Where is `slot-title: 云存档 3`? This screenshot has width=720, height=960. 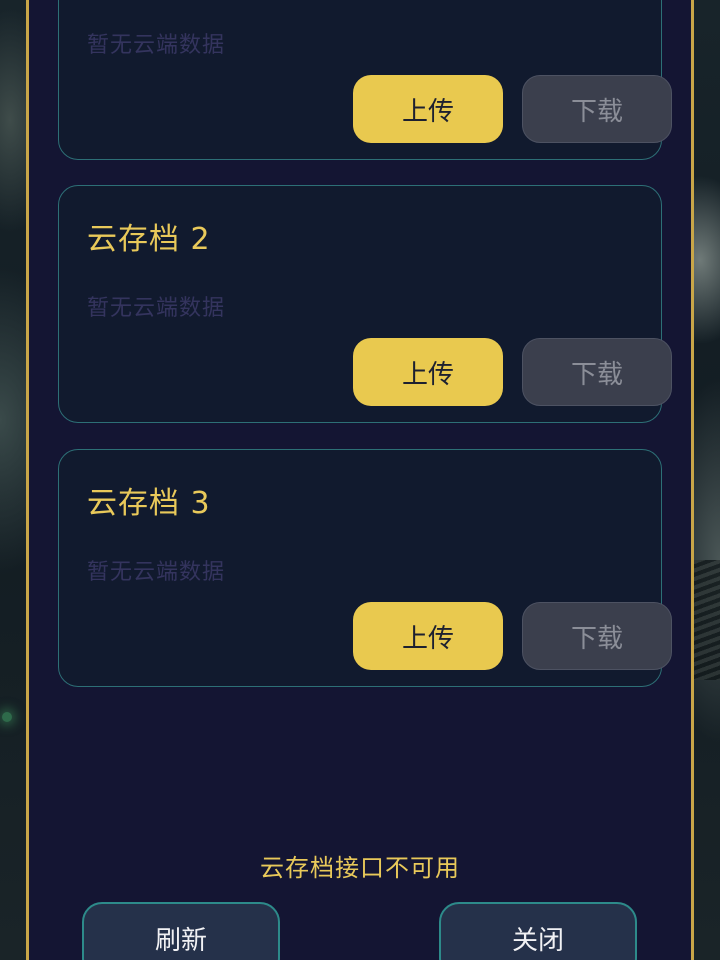
slot-title: 云存档 3 is located at coordinates (149, 503).